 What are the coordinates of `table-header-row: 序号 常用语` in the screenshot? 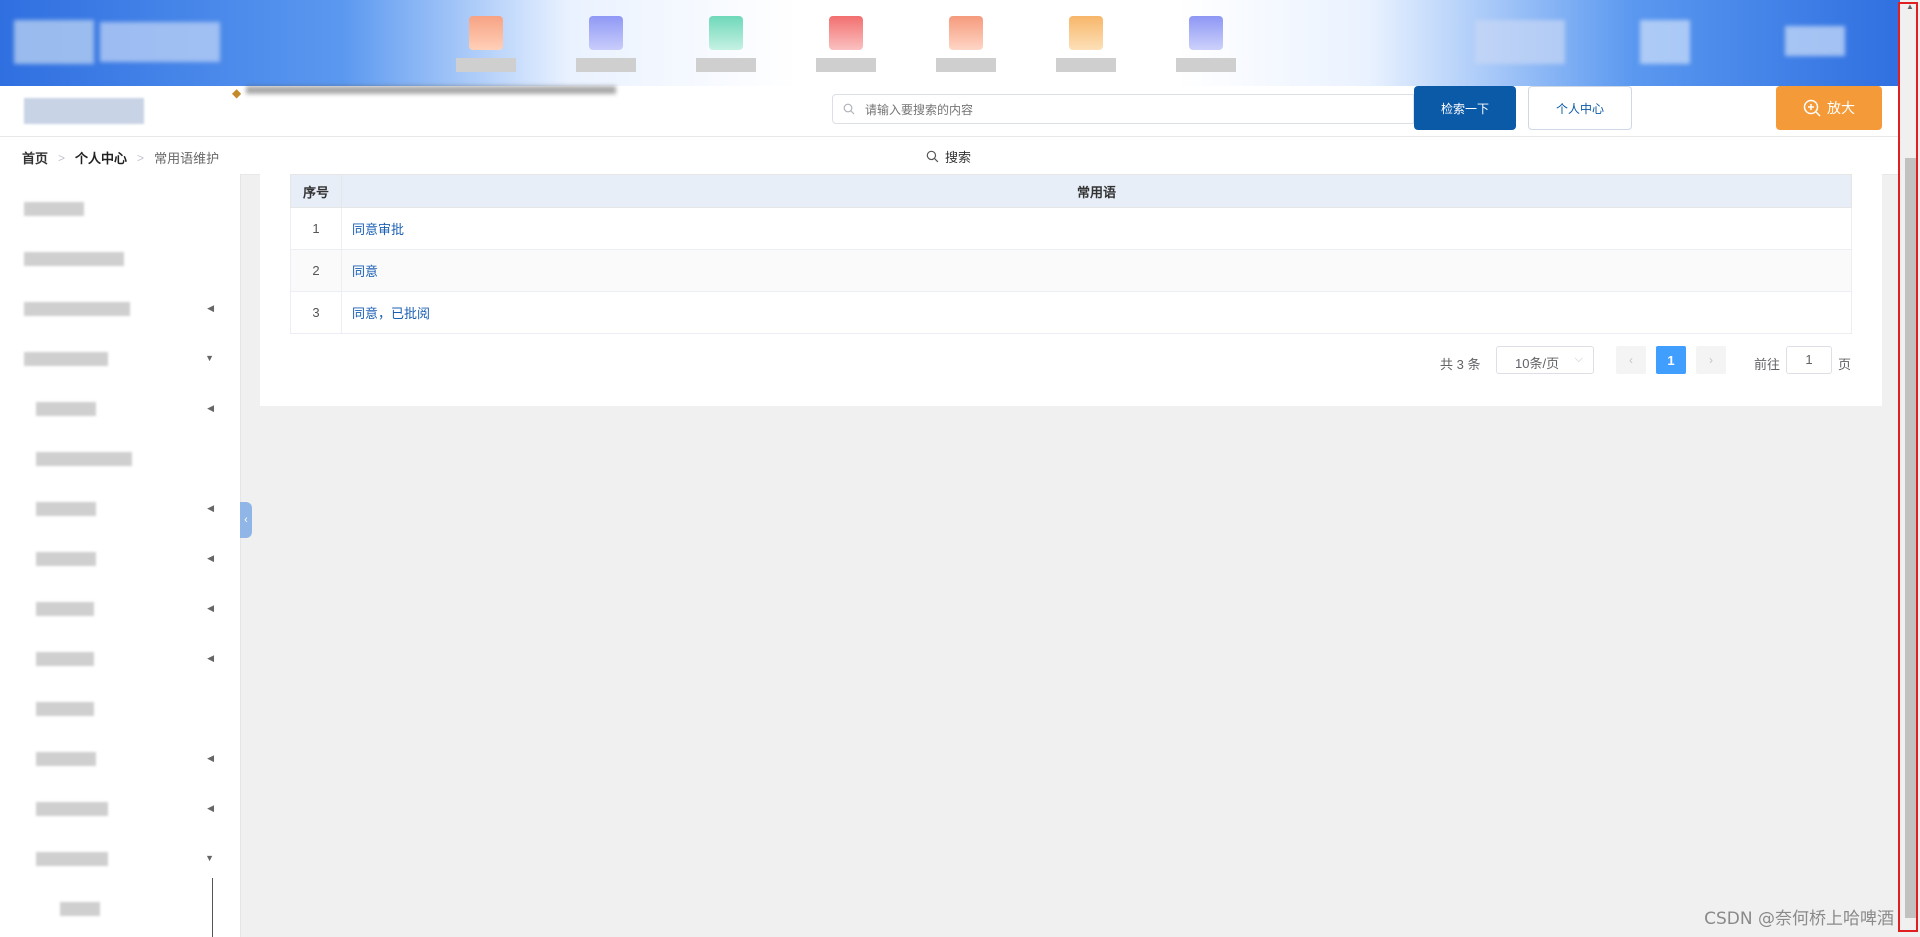 It's located at (1071, 191).